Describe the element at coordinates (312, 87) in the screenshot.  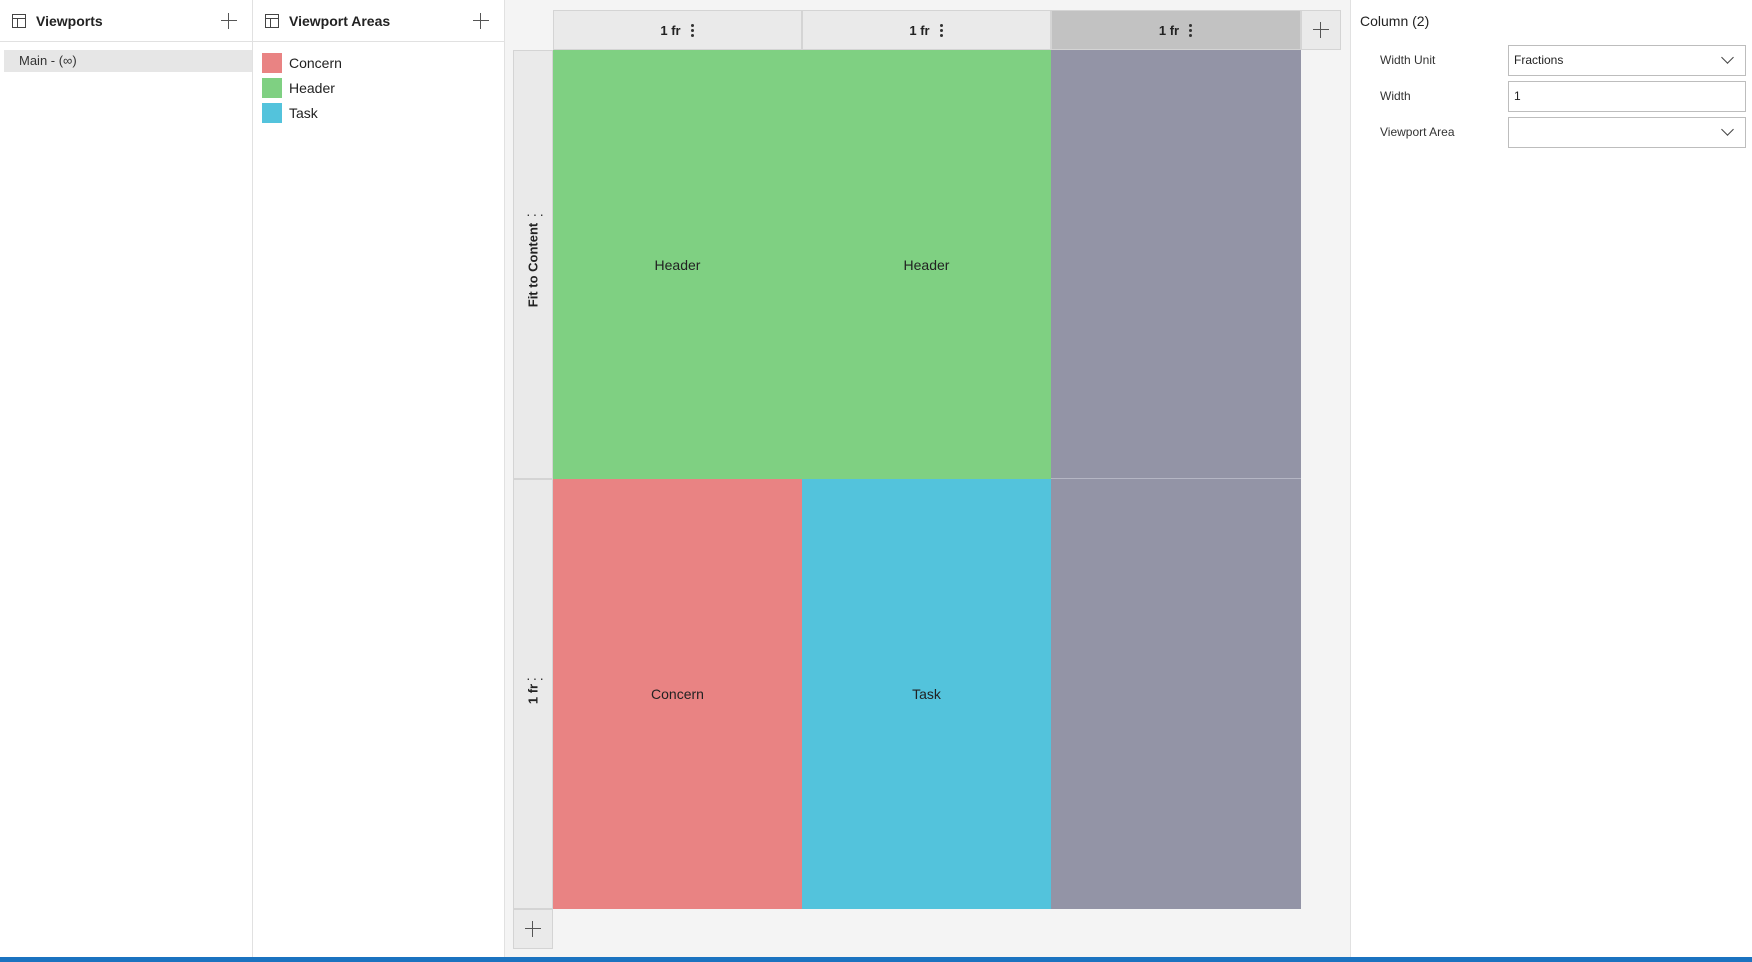
I see `area-item-label: Header` at that location.